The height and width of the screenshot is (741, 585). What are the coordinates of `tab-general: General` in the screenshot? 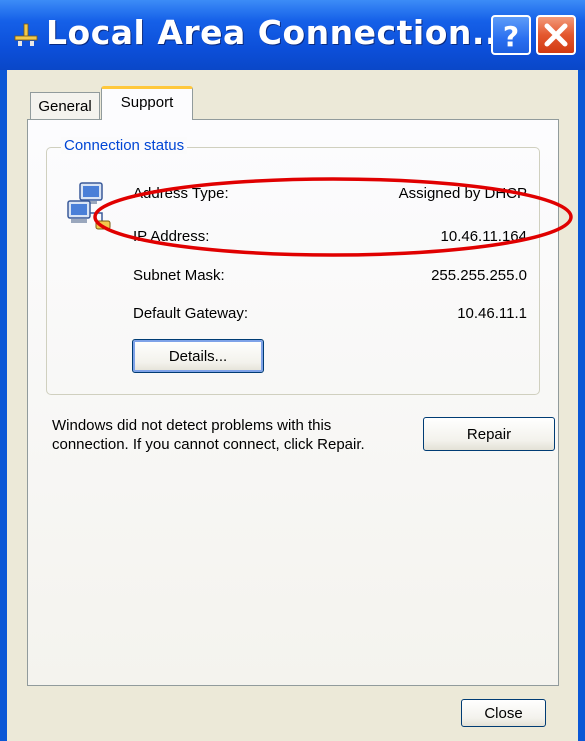 It's located at (65, 105).